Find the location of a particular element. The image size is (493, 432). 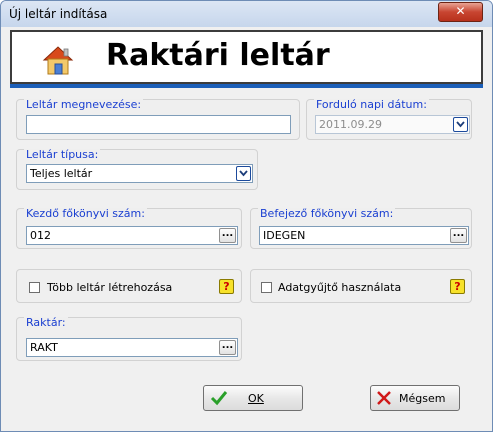

data-collector-checkbox is located at coordinates (266, 287).